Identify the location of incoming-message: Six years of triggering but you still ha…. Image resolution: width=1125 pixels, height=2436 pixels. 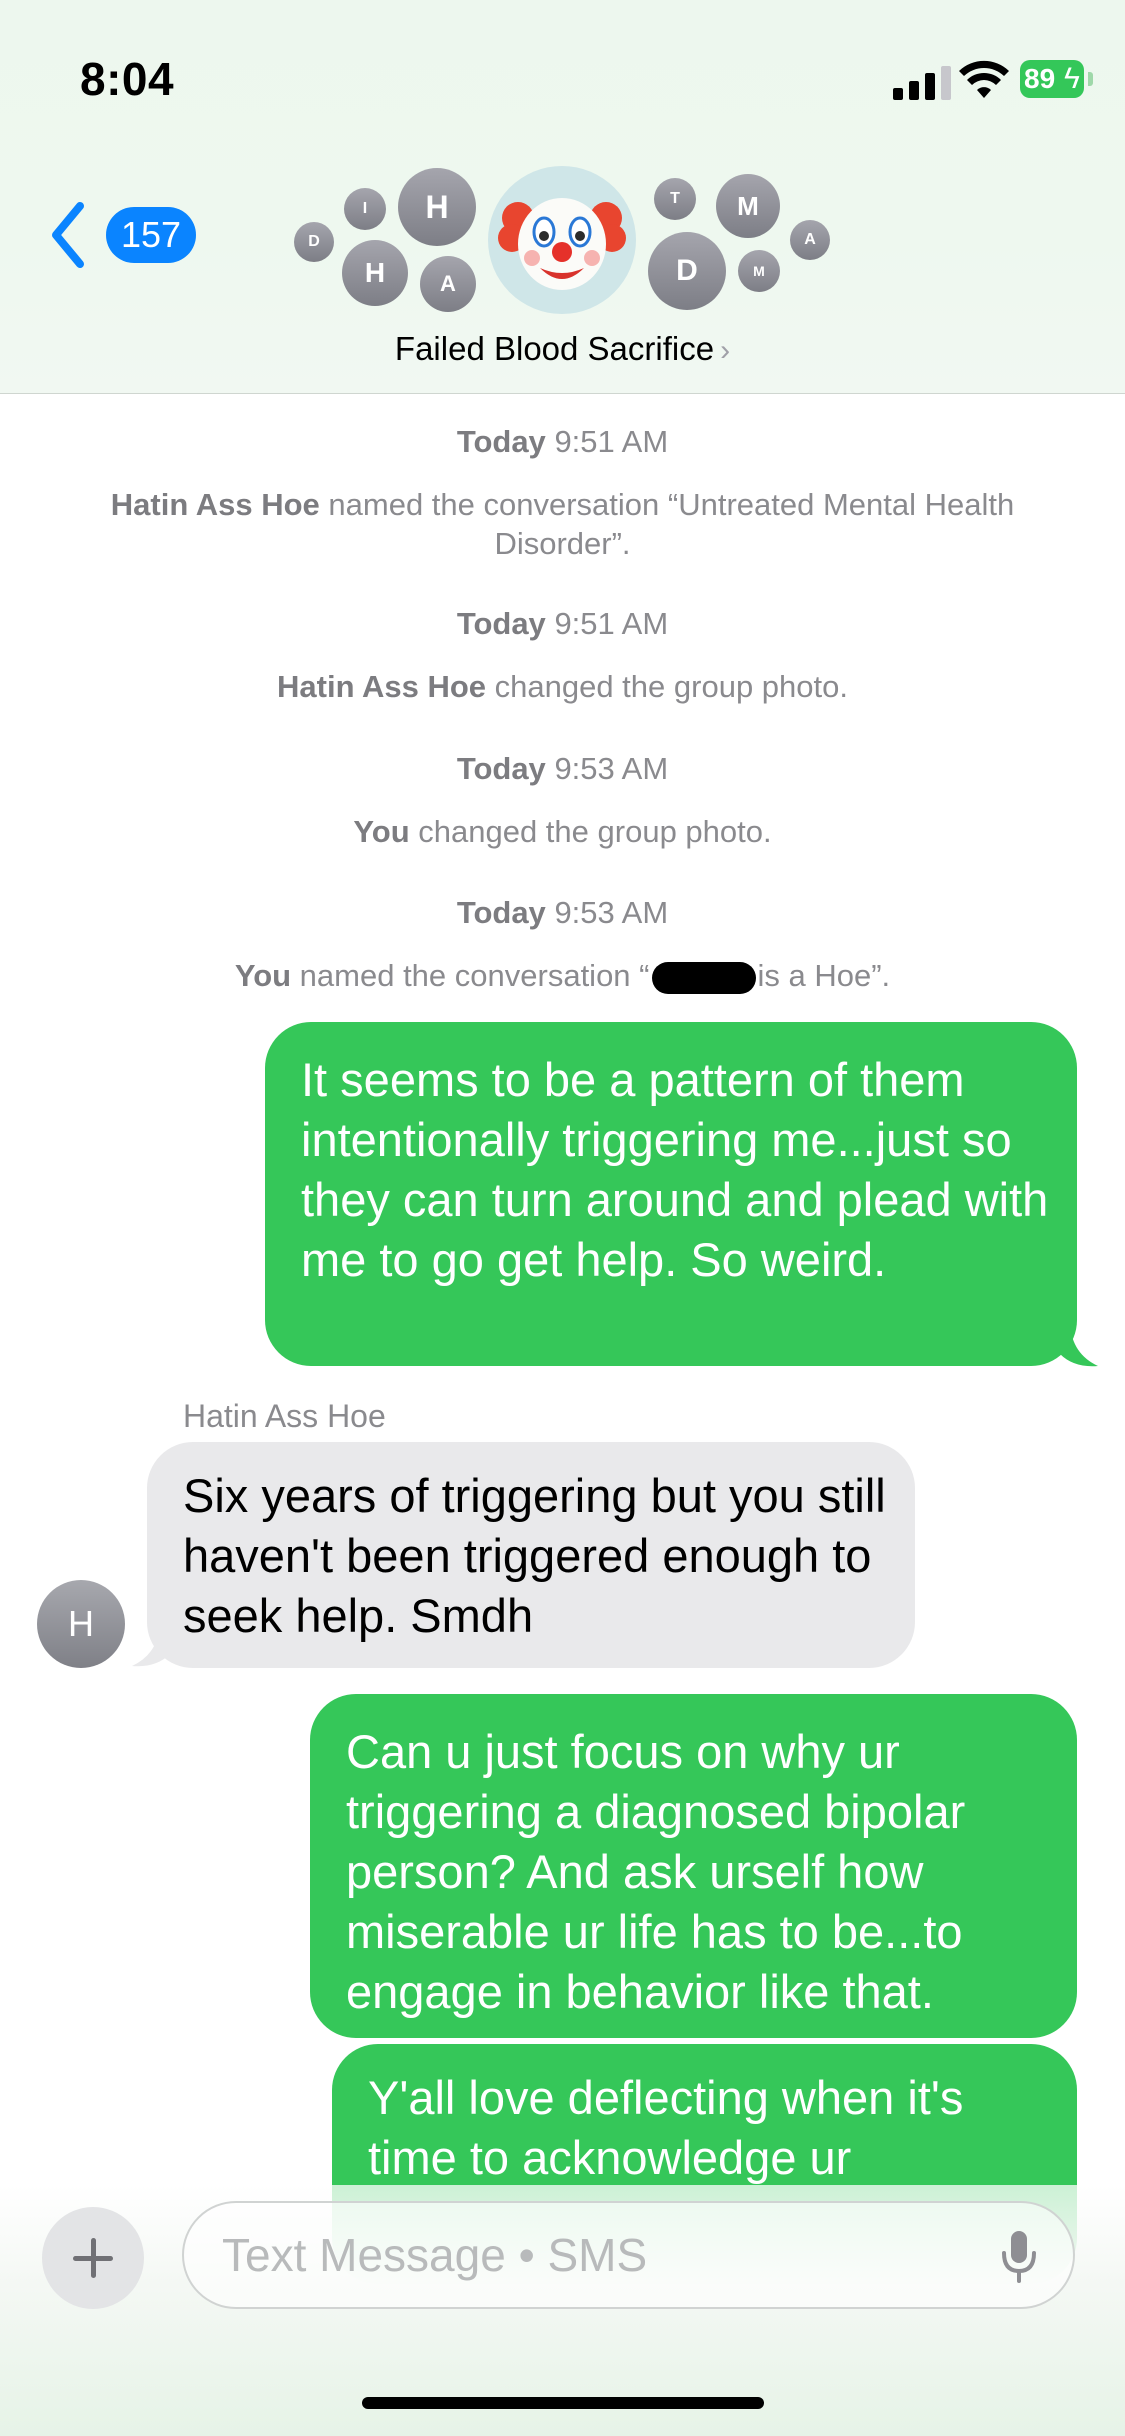
(531, 1555).